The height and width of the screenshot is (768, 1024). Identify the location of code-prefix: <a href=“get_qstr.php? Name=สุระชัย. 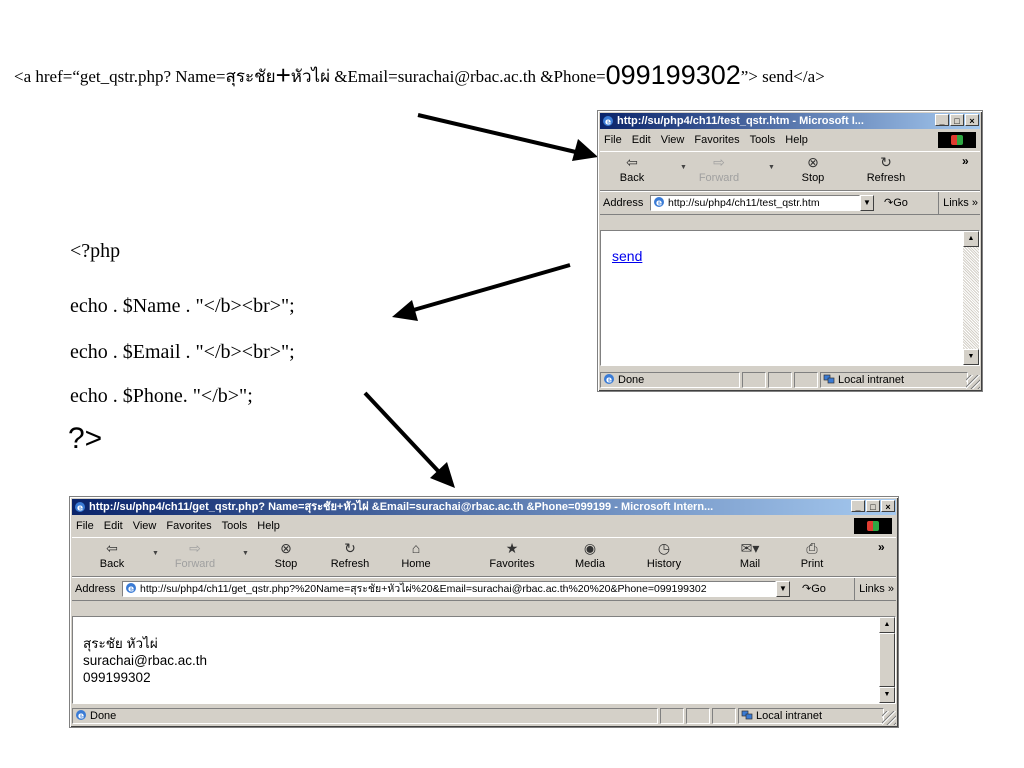
(145, 76).